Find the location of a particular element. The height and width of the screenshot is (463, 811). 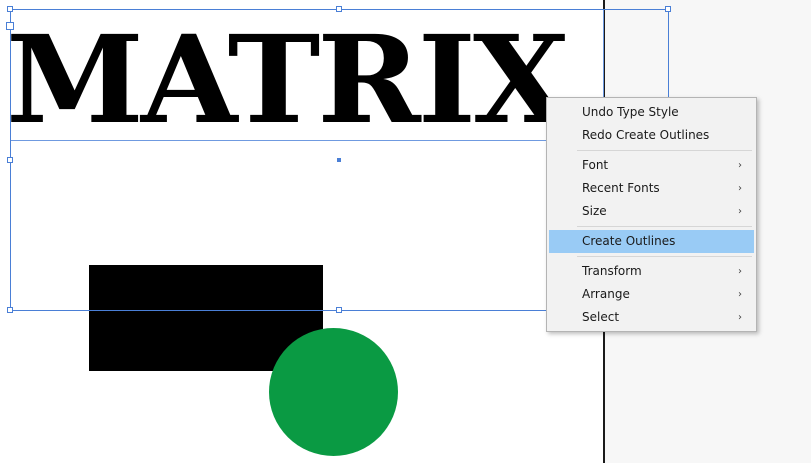

menu-item-arrange: Arrange › is located at coordinates (651, 294).